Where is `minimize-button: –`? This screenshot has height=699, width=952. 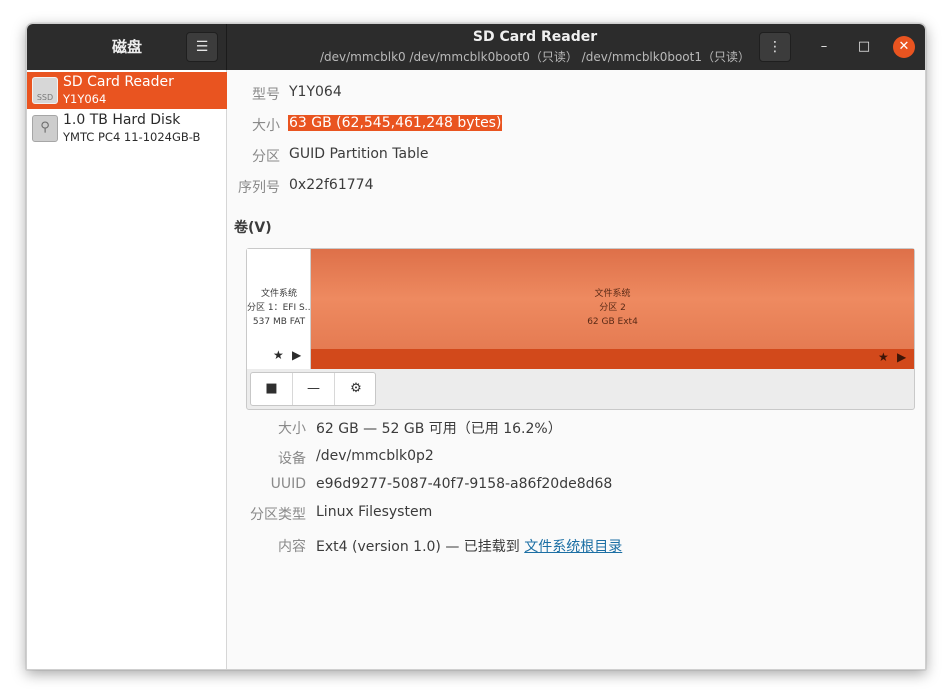
minimize-button: – is located at coordinates (824, 47).